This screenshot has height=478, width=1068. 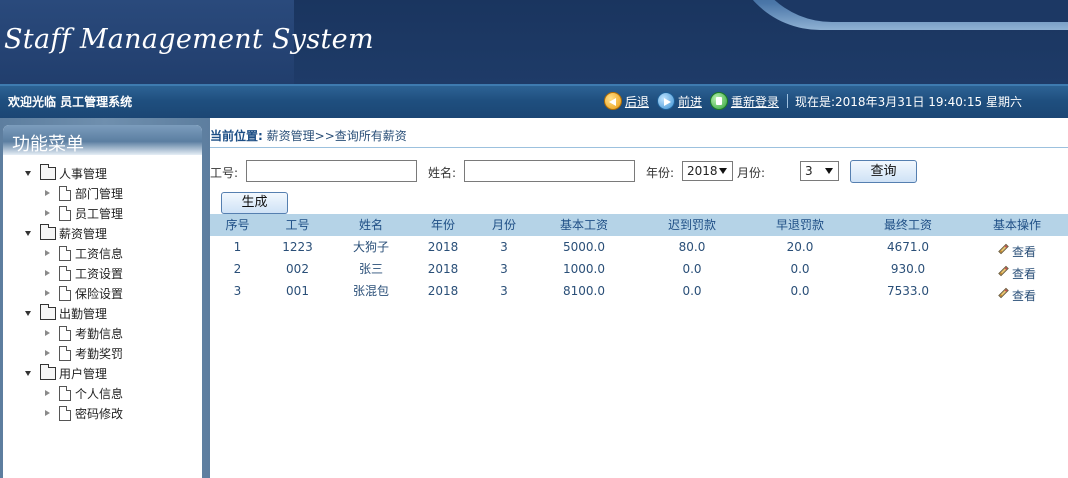 I want to click on relogin-link: 重新登录, so click(x=744, y=101).